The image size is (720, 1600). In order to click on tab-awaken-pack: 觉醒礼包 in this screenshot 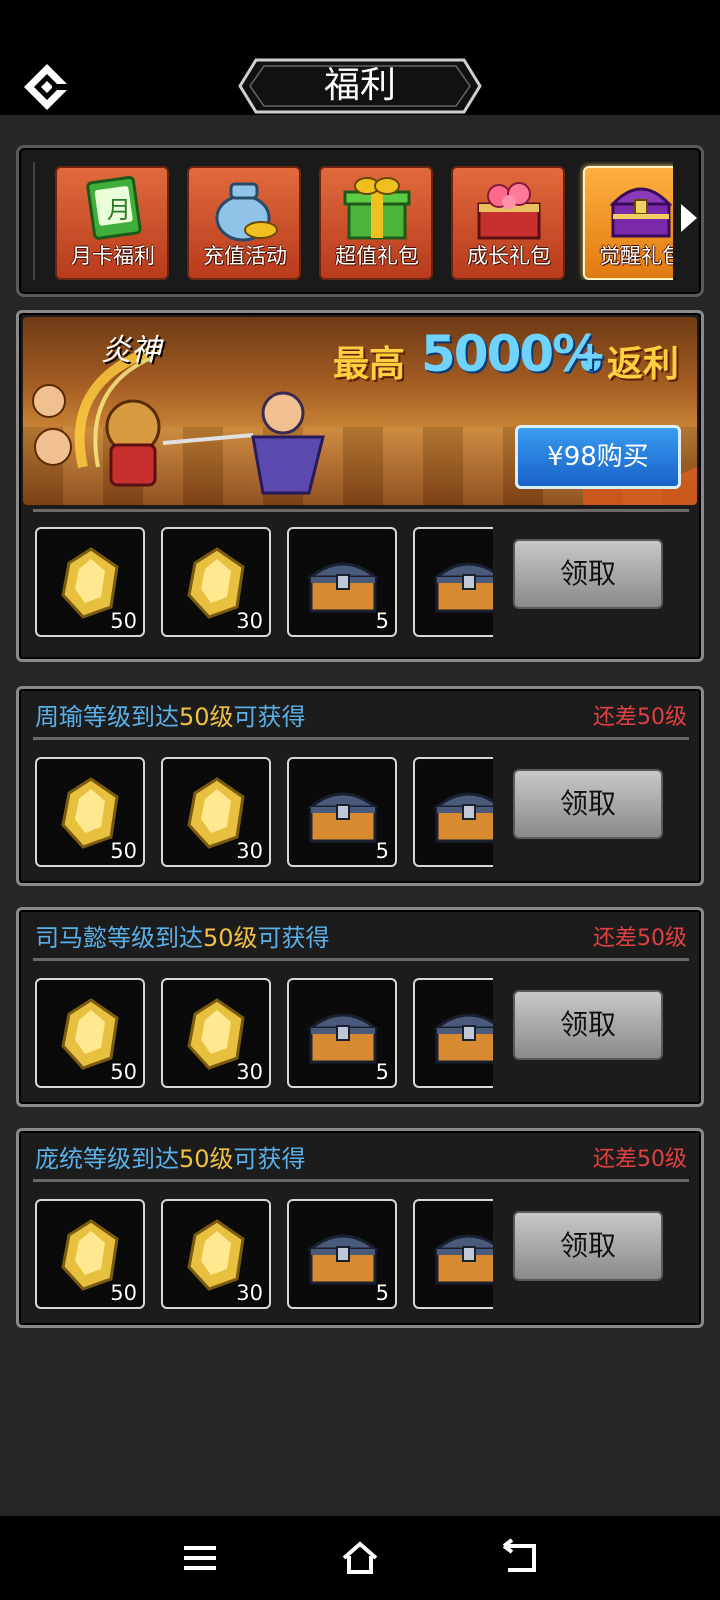, I will do `click(628, 223)`.